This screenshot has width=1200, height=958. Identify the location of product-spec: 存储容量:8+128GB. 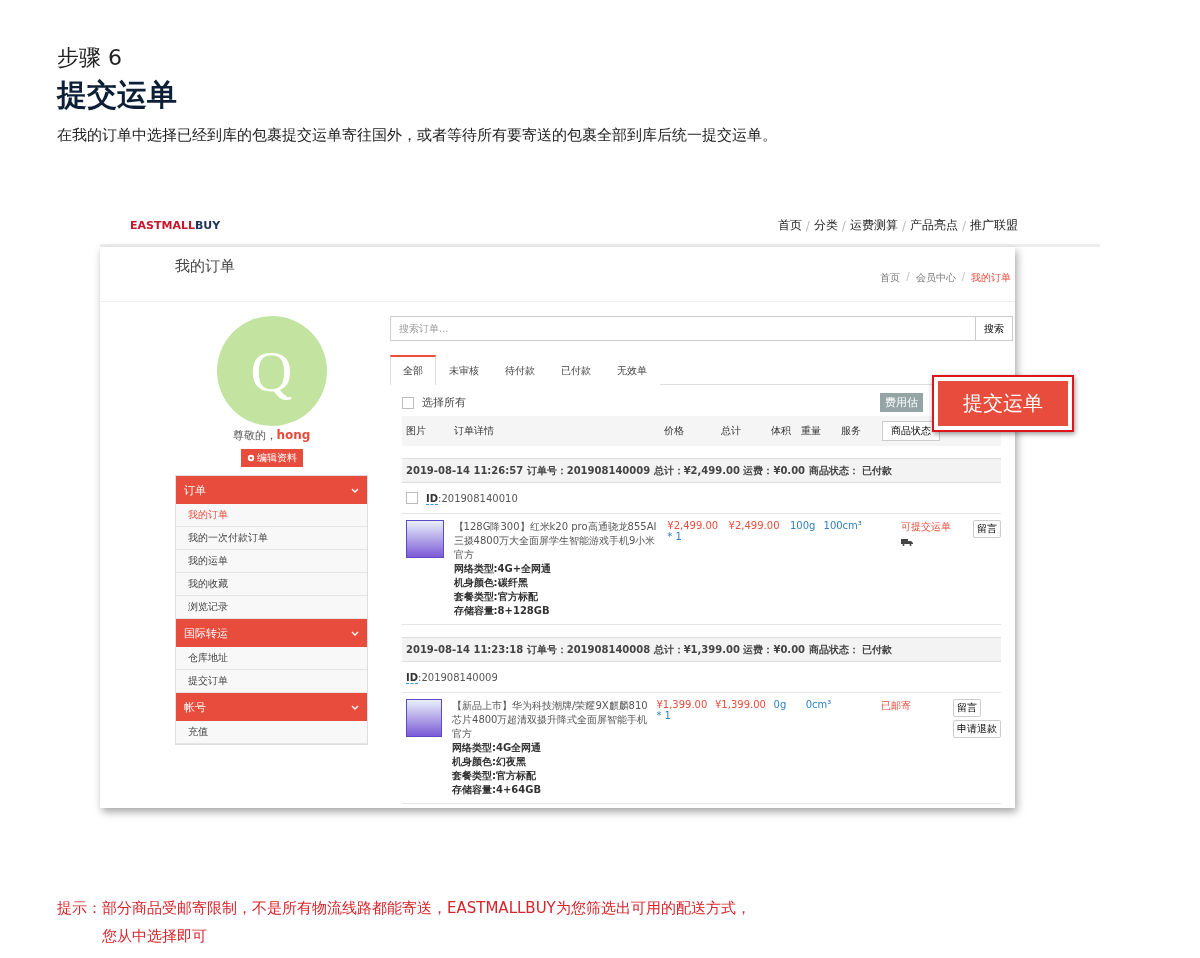
(502, 611).